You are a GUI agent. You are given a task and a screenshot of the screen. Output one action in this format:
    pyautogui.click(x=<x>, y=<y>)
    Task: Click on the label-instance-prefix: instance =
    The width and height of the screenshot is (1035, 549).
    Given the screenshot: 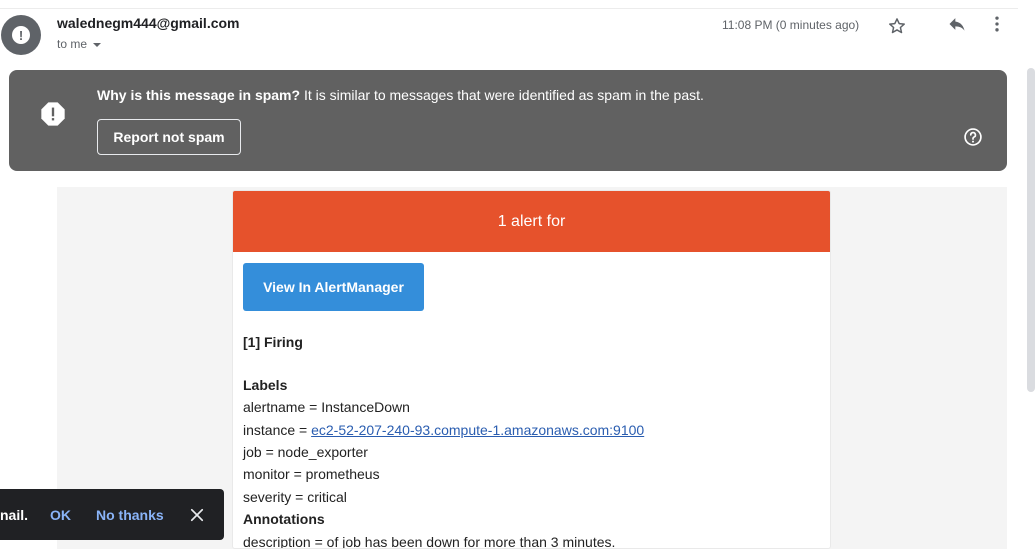 What is the action you would take?
    pyautogui.click(x=277, y=430)
    